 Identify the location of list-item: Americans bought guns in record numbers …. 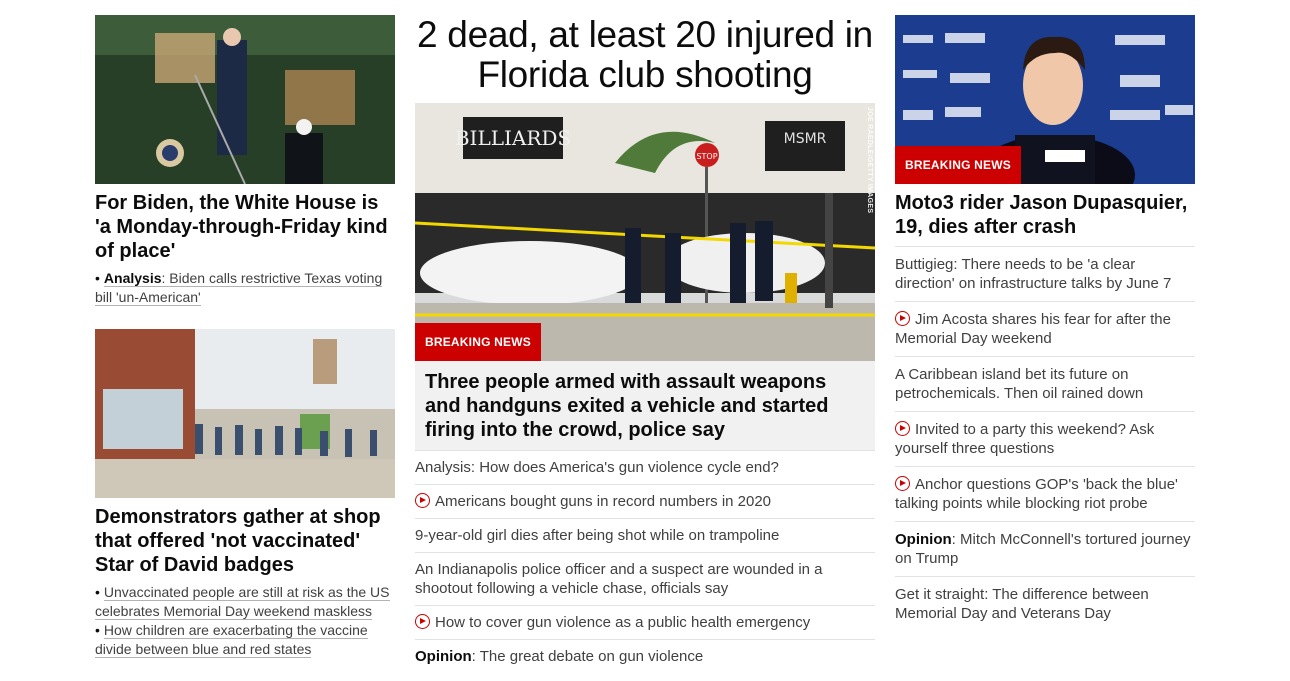
(645, 501).